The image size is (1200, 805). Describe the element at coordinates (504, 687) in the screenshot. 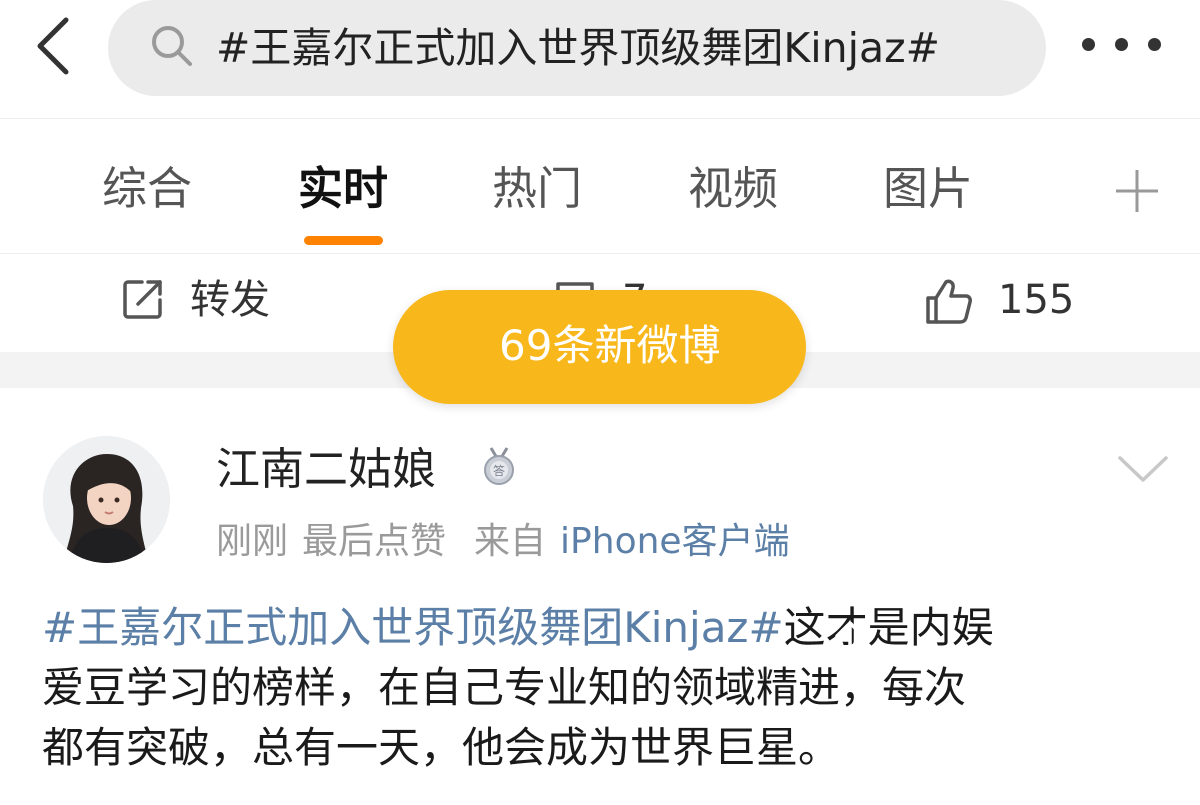

I see `post-text-line: 爱豆学习的榜样，在自己专业知的领域精进，每次` at that location.